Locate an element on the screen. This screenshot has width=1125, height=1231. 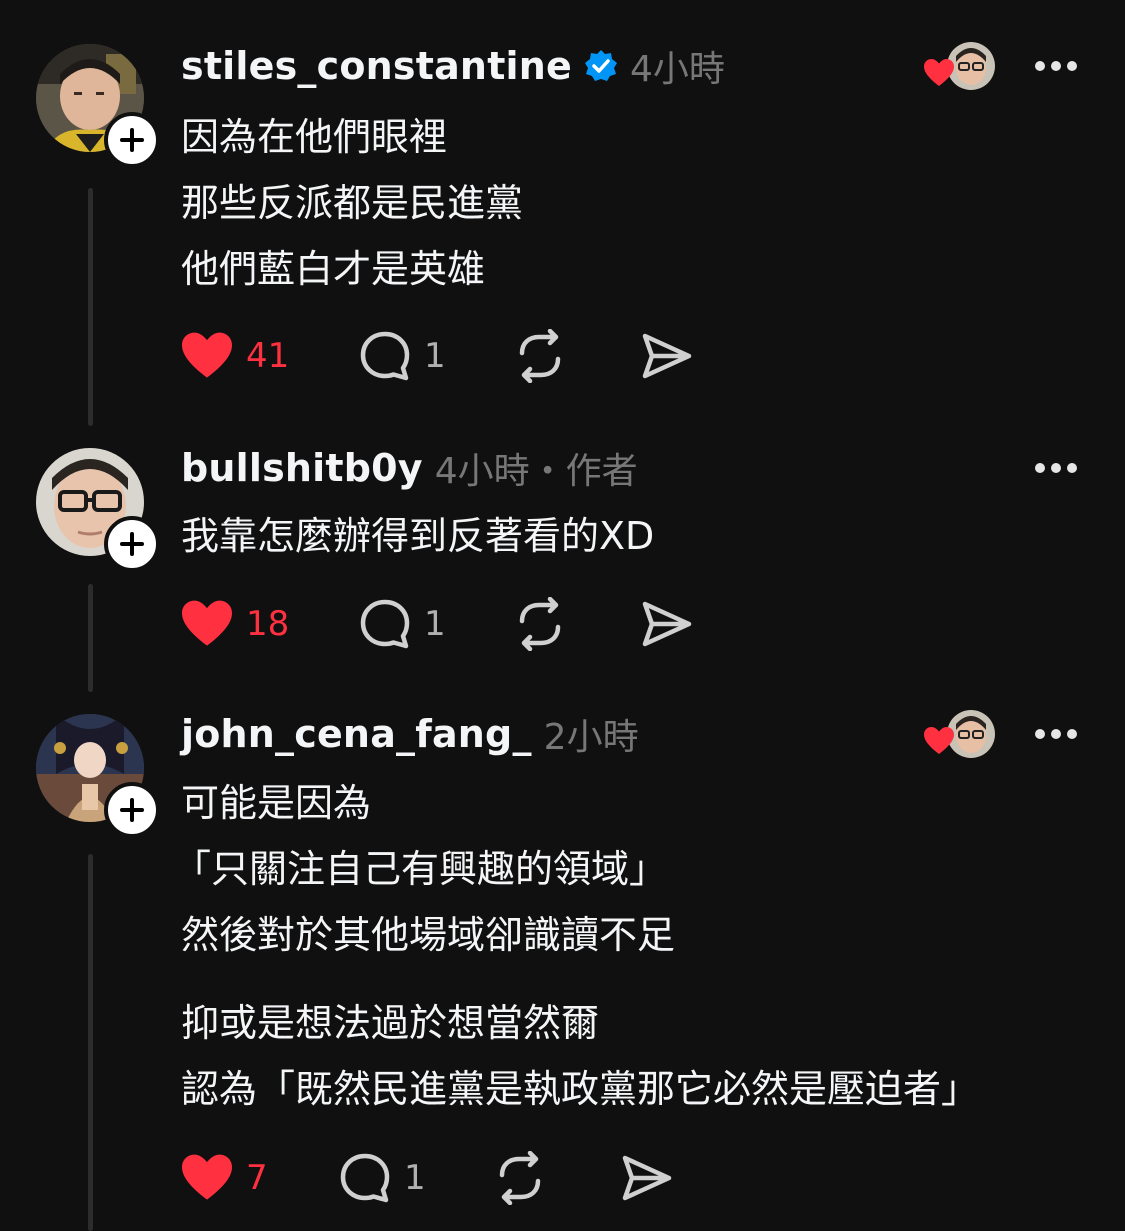
post-time: 2小時 is located at coordinates (591, 737).